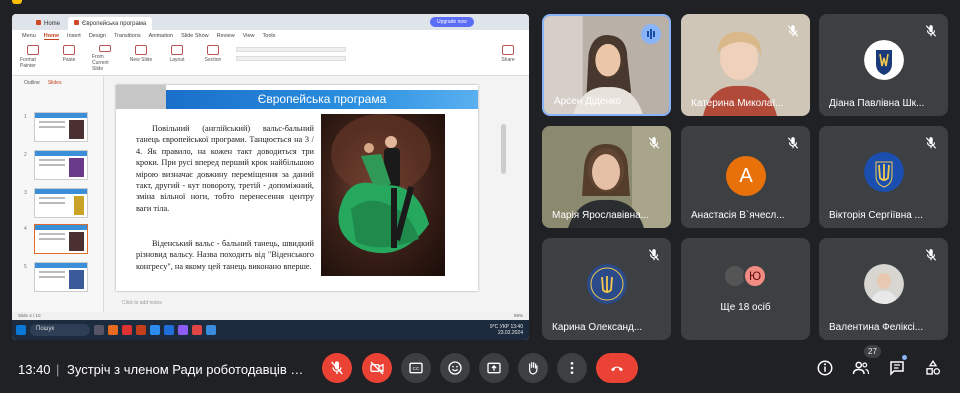  I want to click on more-participants-tile: Ю Ще 18 осіб, so click(745, 289).